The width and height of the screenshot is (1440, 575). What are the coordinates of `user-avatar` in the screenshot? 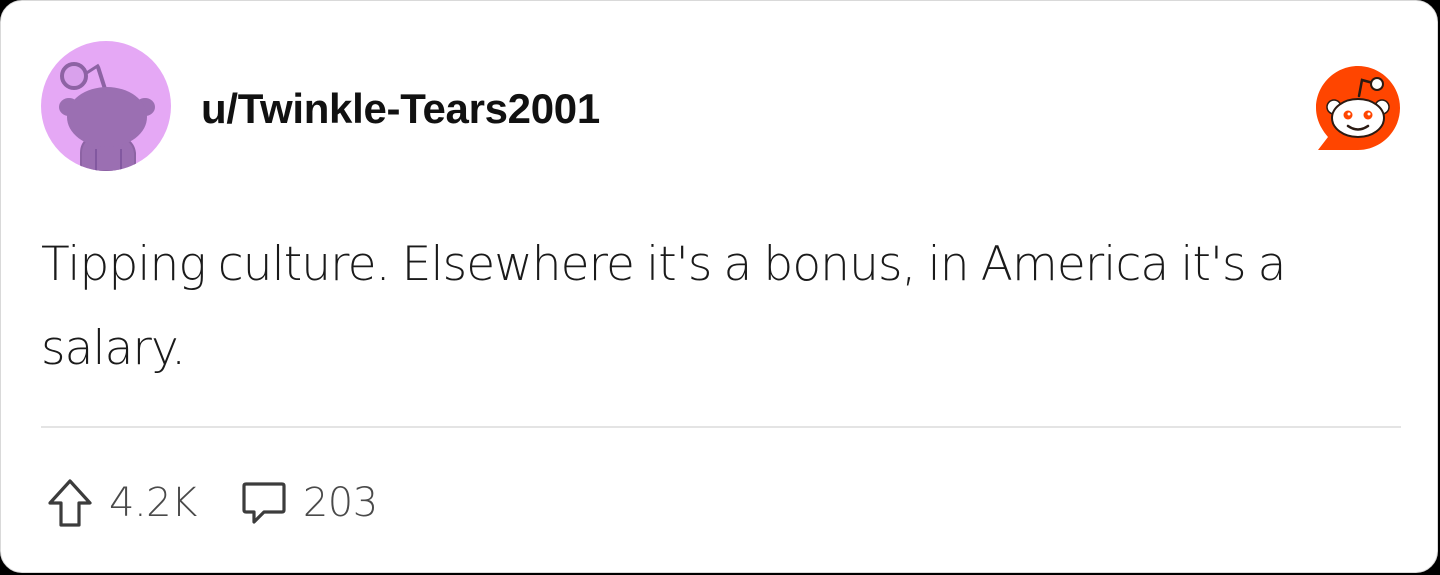 It's located at (106, 106).